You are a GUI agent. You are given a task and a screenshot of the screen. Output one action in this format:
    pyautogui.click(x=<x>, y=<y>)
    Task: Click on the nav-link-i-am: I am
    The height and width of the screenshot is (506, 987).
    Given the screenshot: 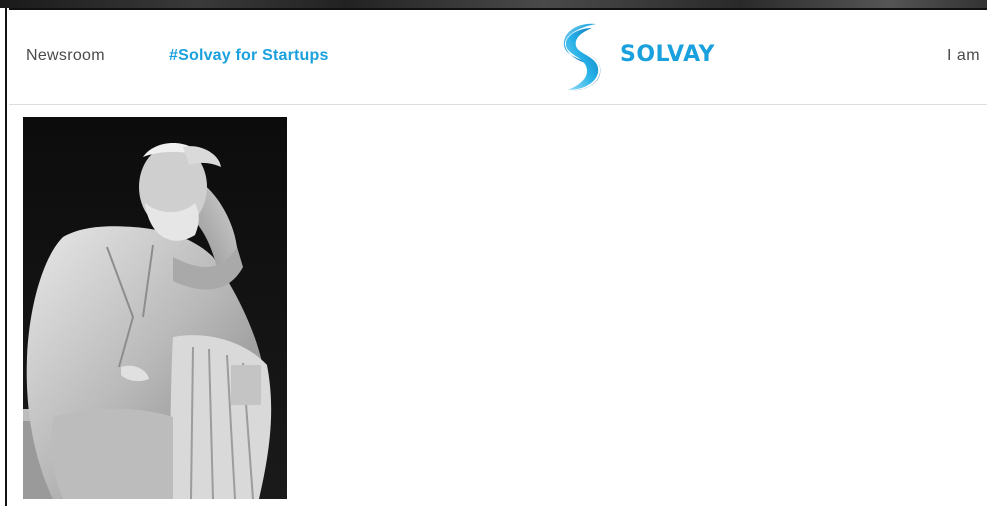 What is the action you would take?
    pyautogui.click(x=963, y=56)
    